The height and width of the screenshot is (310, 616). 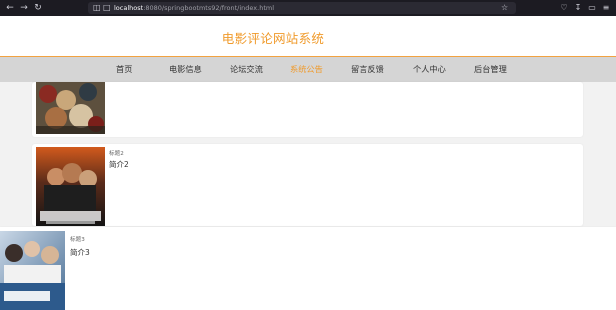 I want to click on main-nav: 首页 电影信息 论坛交流 系统公告 留言反馈 个人中心 后台管理, so click(x=308, y=69).